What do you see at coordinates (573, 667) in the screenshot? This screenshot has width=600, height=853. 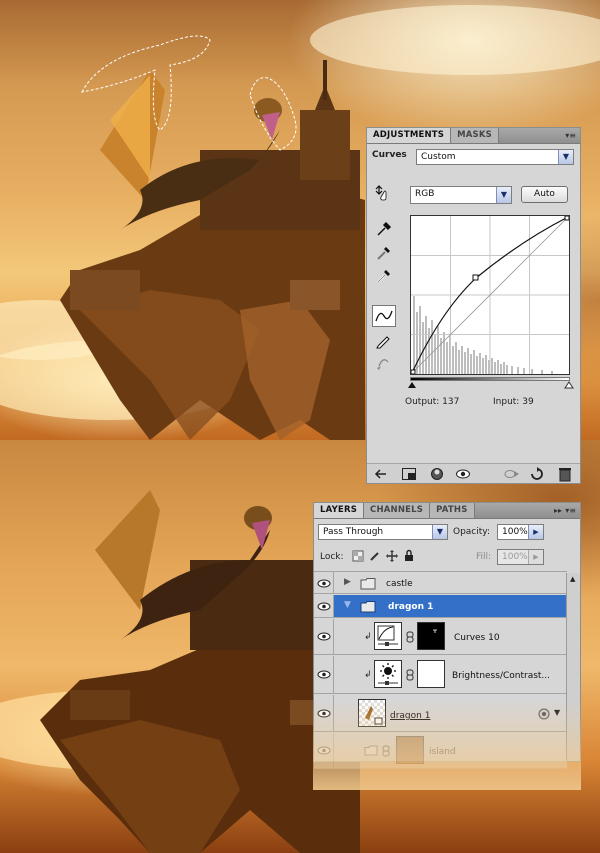 I see `layers-scrollbar: ▲` at bounding box center [573, 667].